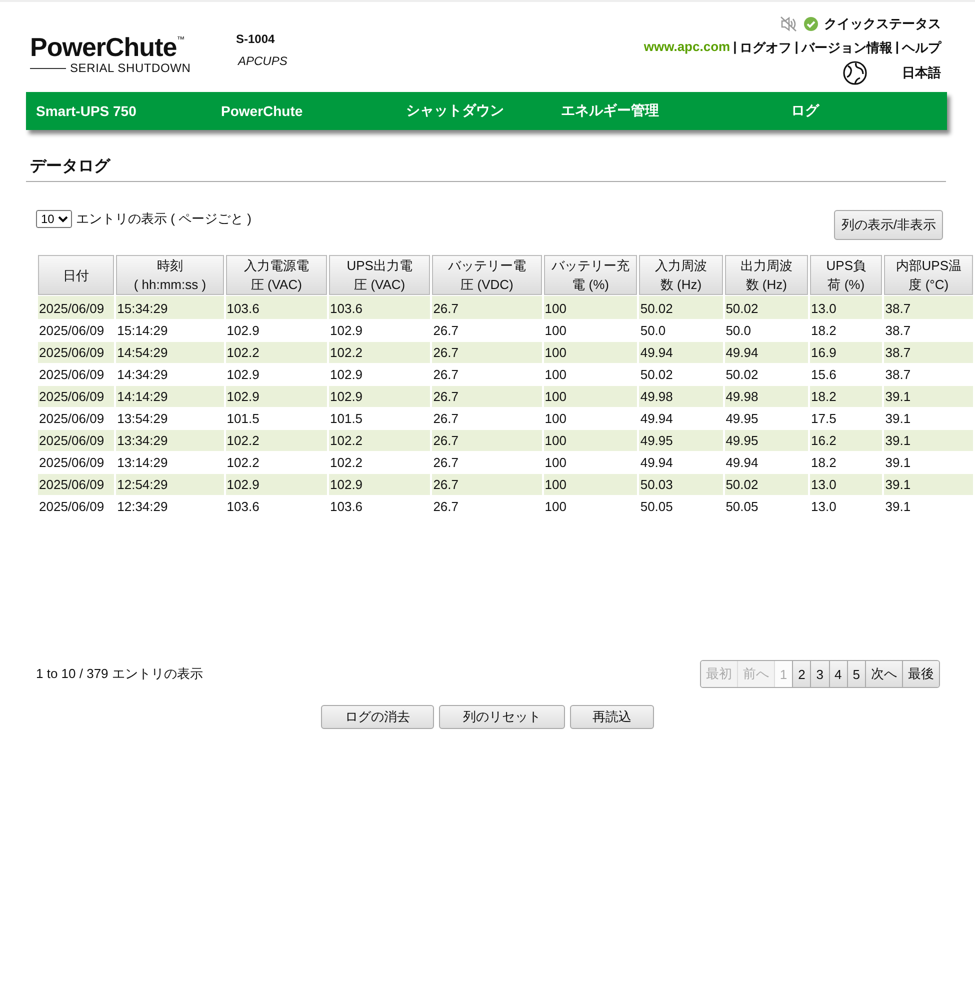  I want to click on column-header: UPS負 荷 (%), so click(846, 275).